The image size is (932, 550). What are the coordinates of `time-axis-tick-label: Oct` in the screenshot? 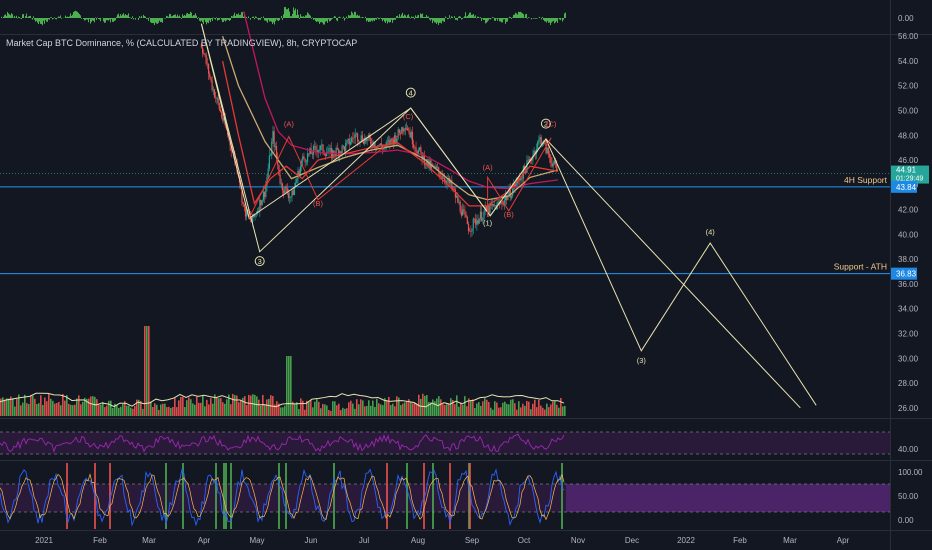 It's located at (524, 540).